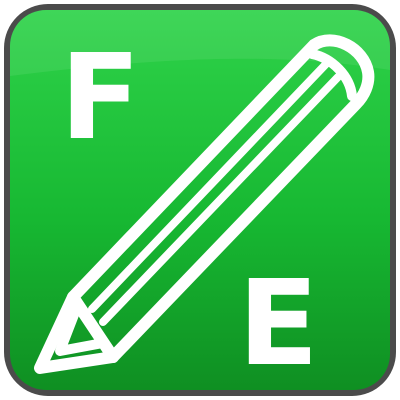 The image size is (400, 400). I want to click on letter-top: F, so click(100, 97).